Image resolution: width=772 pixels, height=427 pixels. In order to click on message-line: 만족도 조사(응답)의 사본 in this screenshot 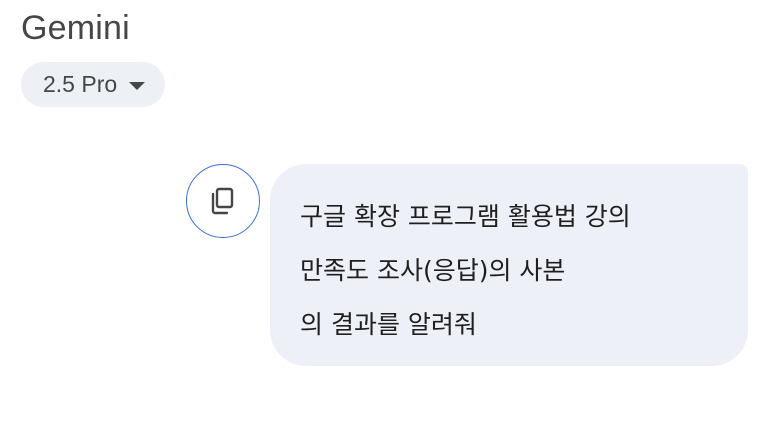, I will do `click(433, 270)`.